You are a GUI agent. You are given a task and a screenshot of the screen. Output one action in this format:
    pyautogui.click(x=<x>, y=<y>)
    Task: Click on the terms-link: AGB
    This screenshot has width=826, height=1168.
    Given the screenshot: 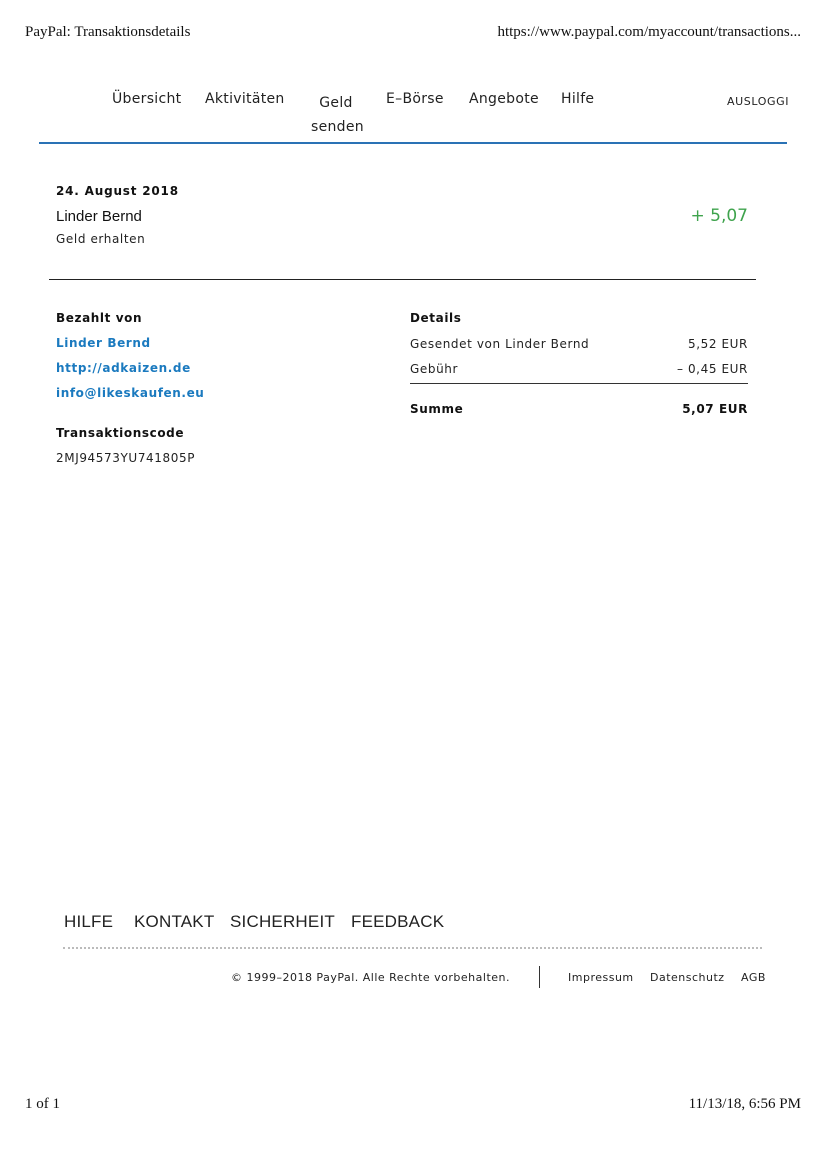 What is the action you would take?
    pyautogui.click(x=753, y=977)
    